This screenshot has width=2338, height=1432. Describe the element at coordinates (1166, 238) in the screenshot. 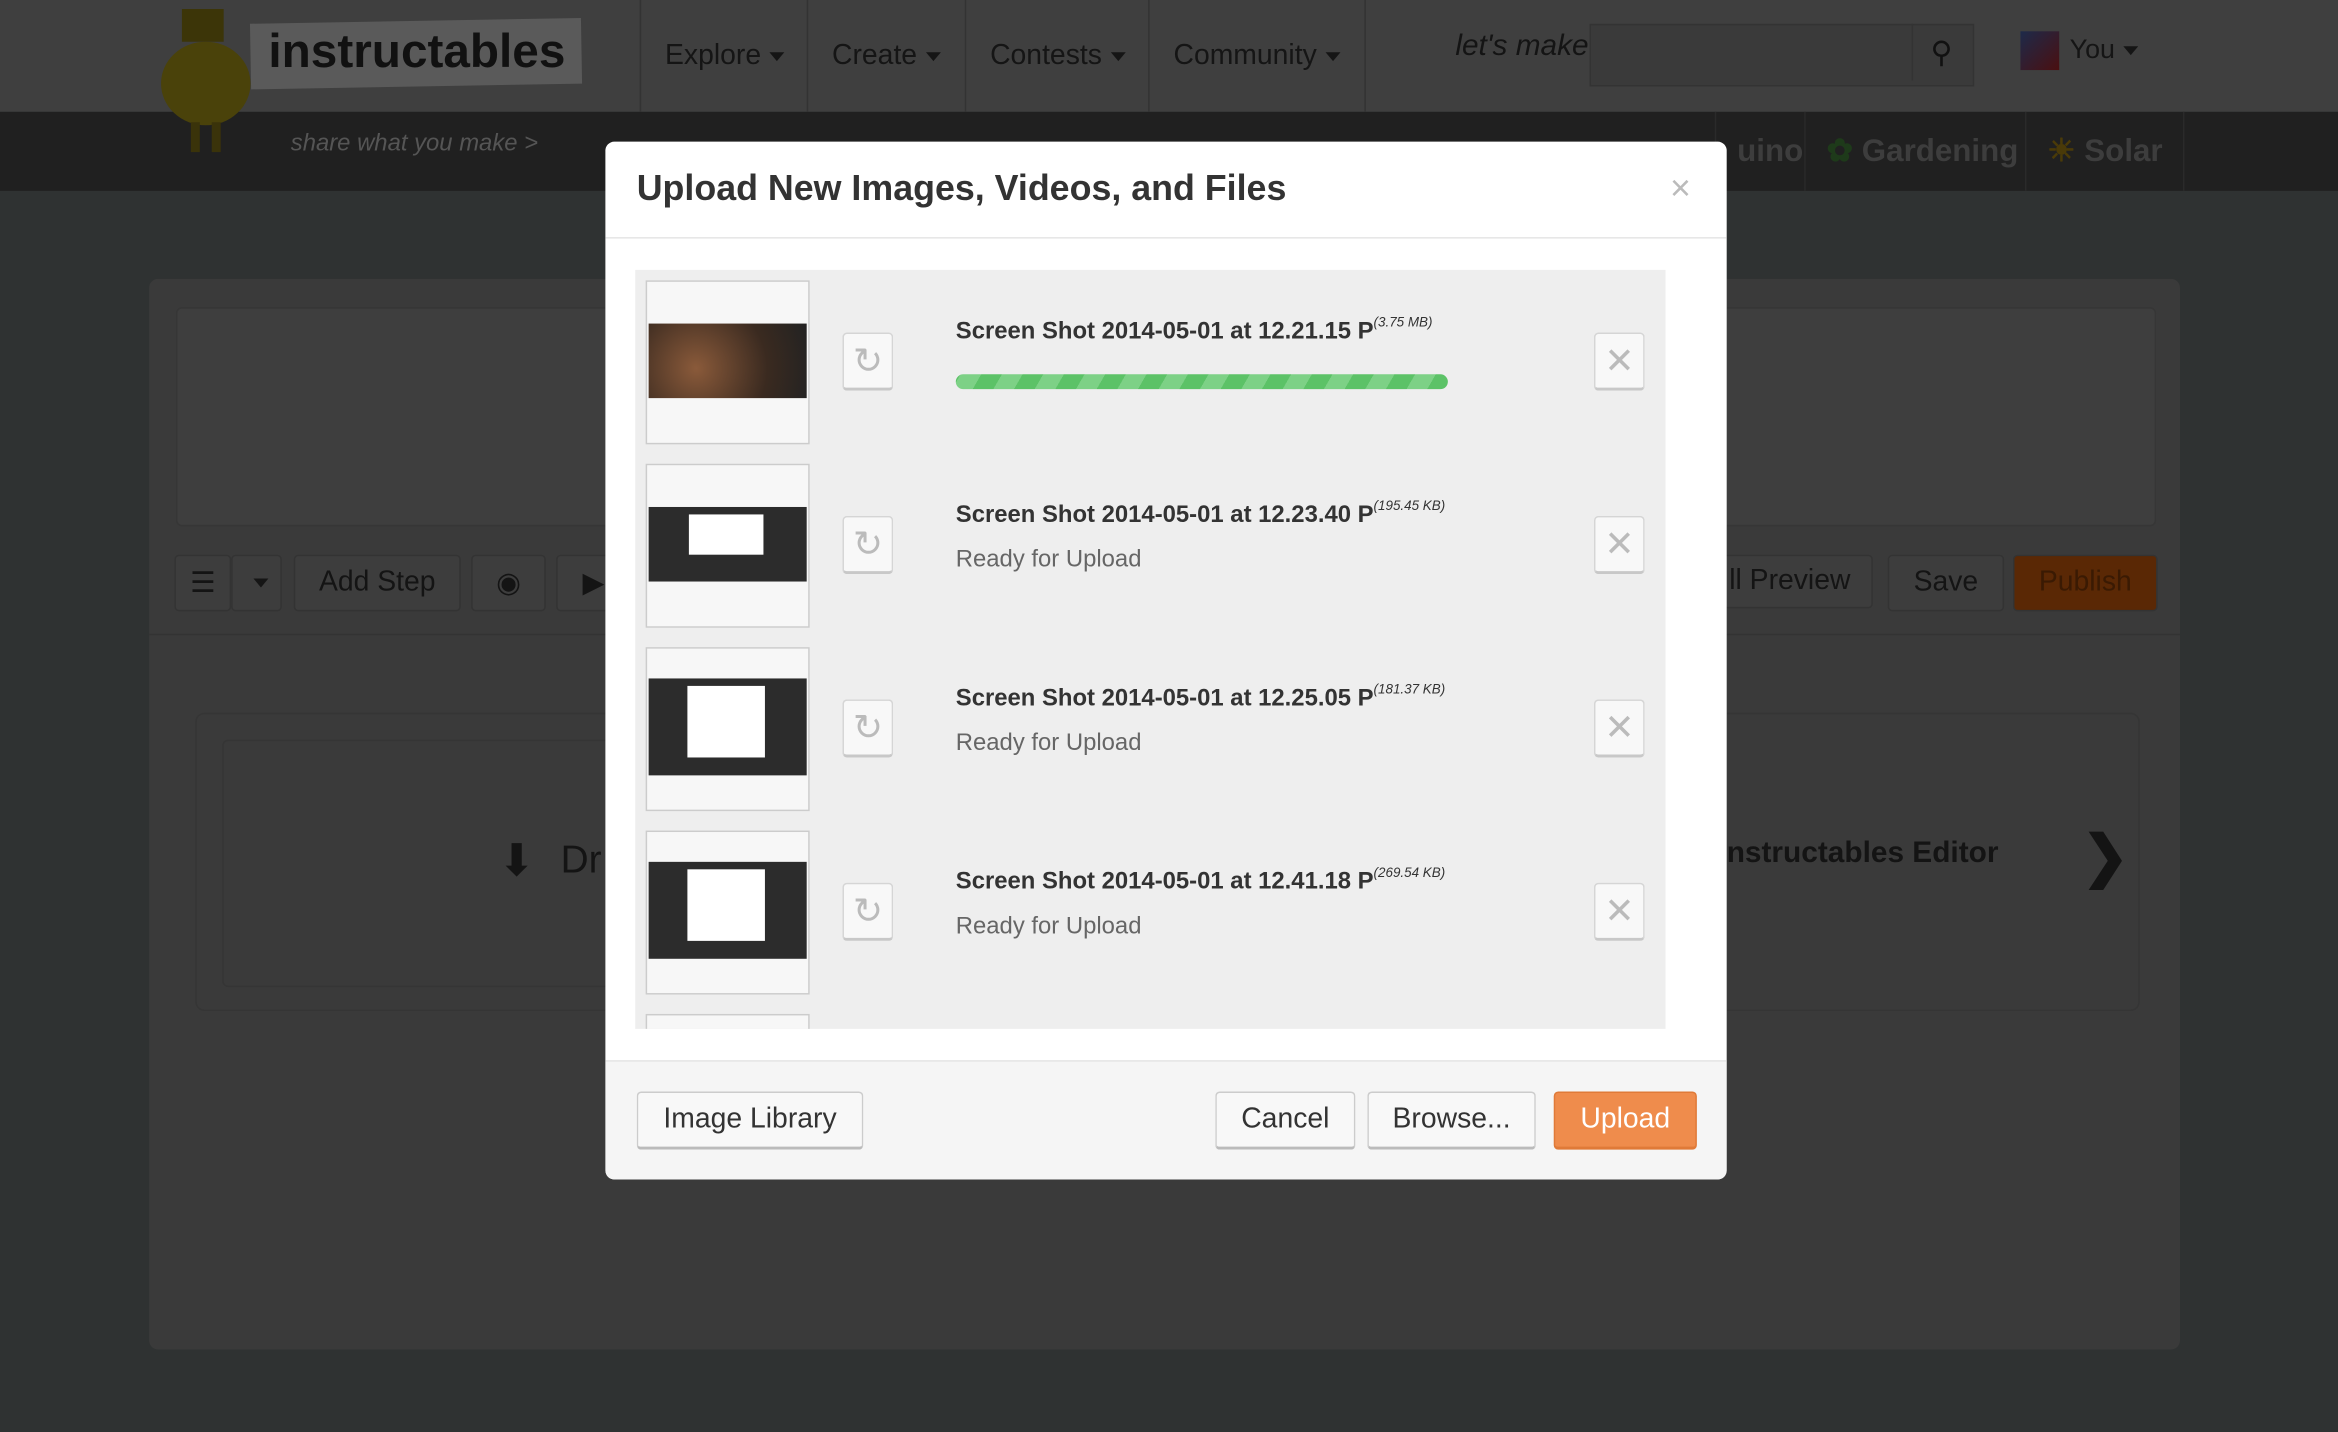

I see `divider` at that location.